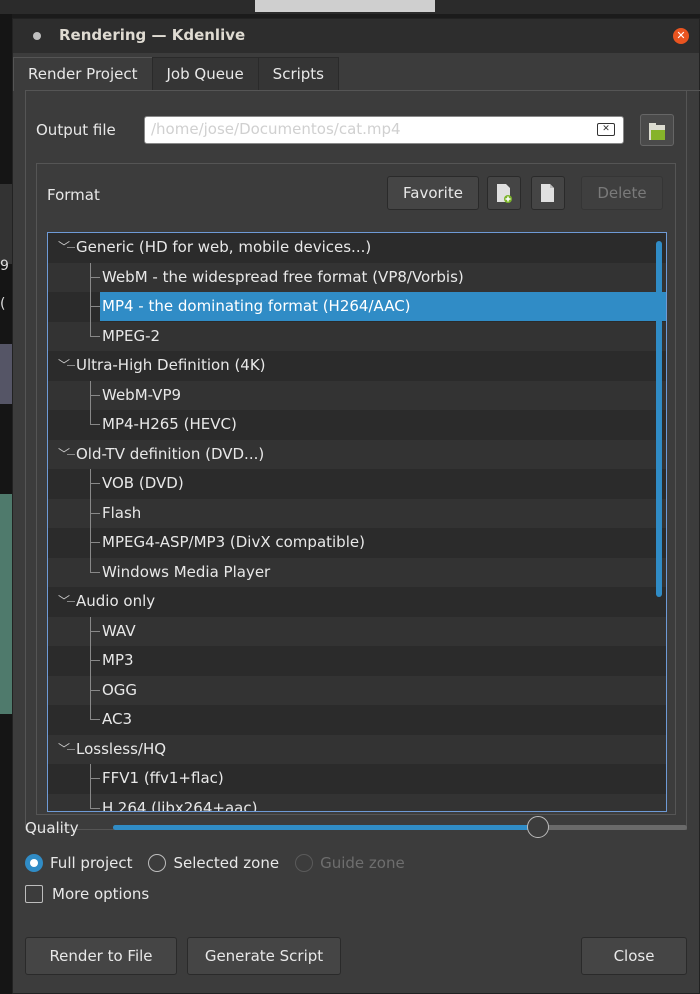 The width and height of the screenshot is (700, 994). What do you see at coordinates (298, 74) in the screenshot?
I see `tab-scripts: Scripts` at bounding box center [298, 74].